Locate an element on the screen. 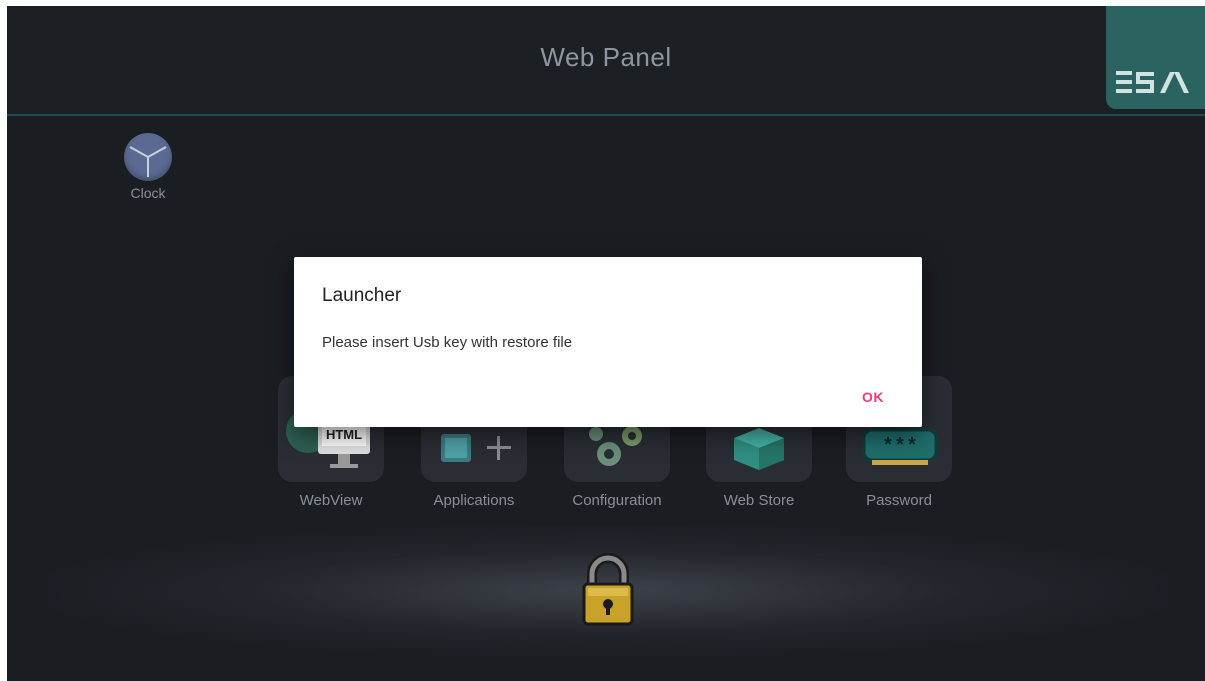 This screenshot has width=1205, height=681. dialog-title: Launcher is located at coordinates (362, 295).